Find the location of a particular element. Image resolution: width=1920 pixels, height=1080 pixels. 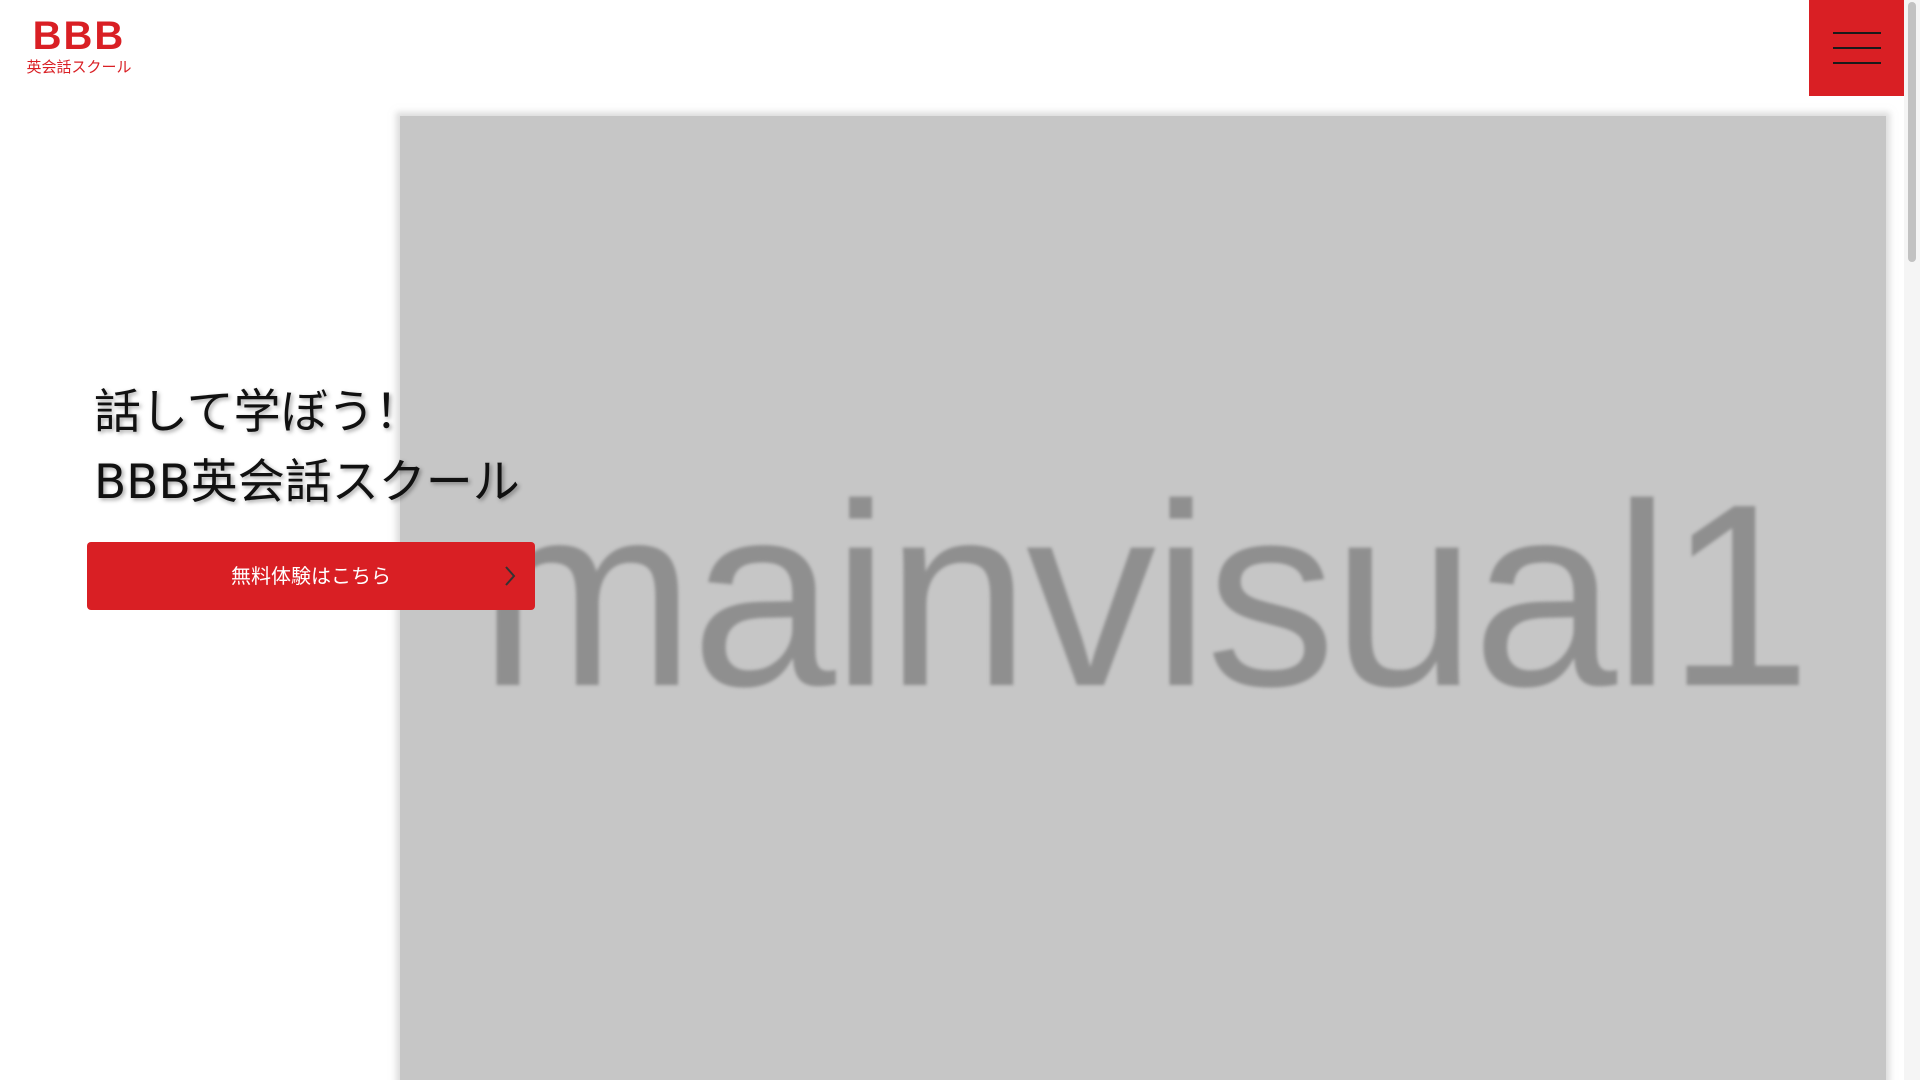

site-logo: BBB 英会話スクール is located at coordinates (79, 46).